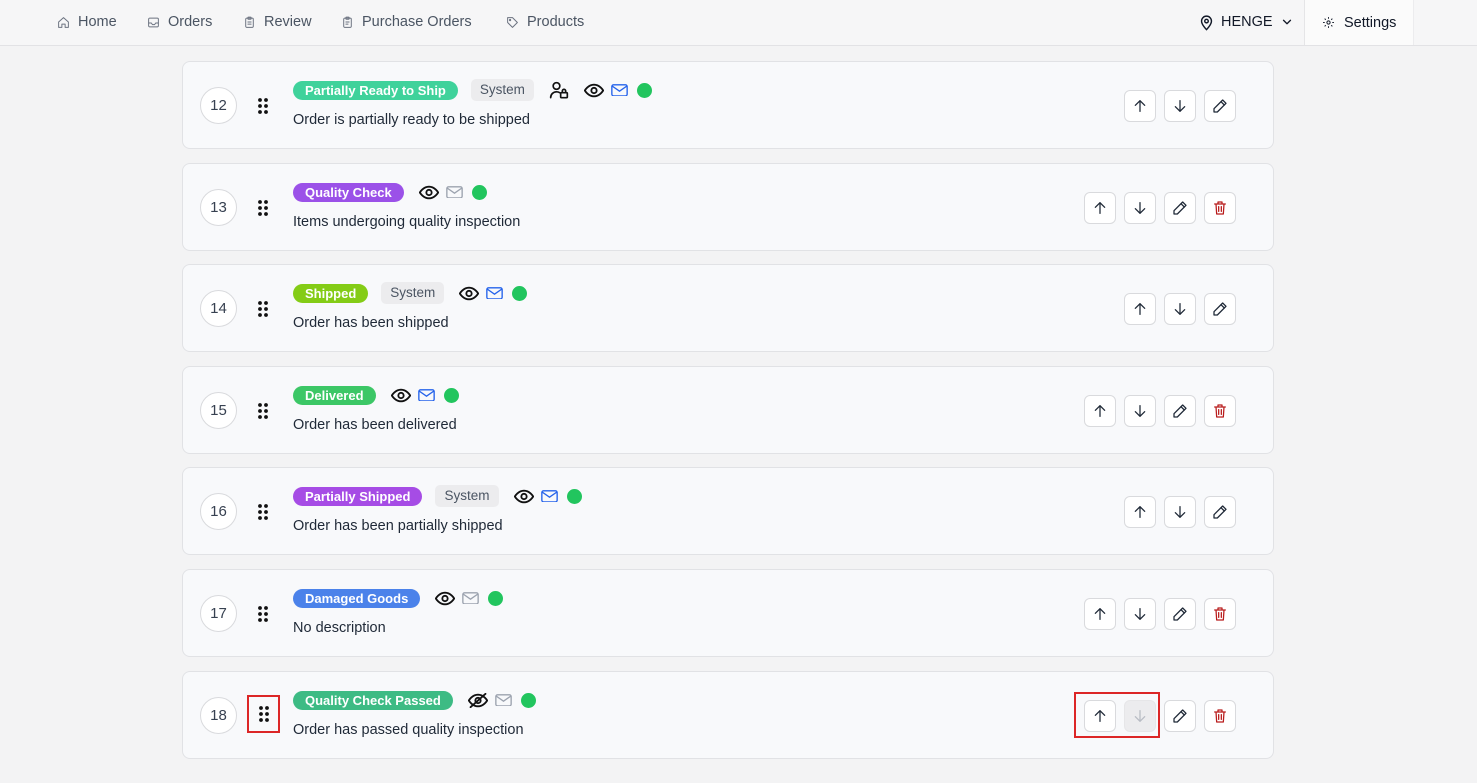 The image size is (1477, 783). What do you see at coordinates (288, 22) in the screenshot?
I see `nav-review-label: Review` at bounding box center [288, 22].